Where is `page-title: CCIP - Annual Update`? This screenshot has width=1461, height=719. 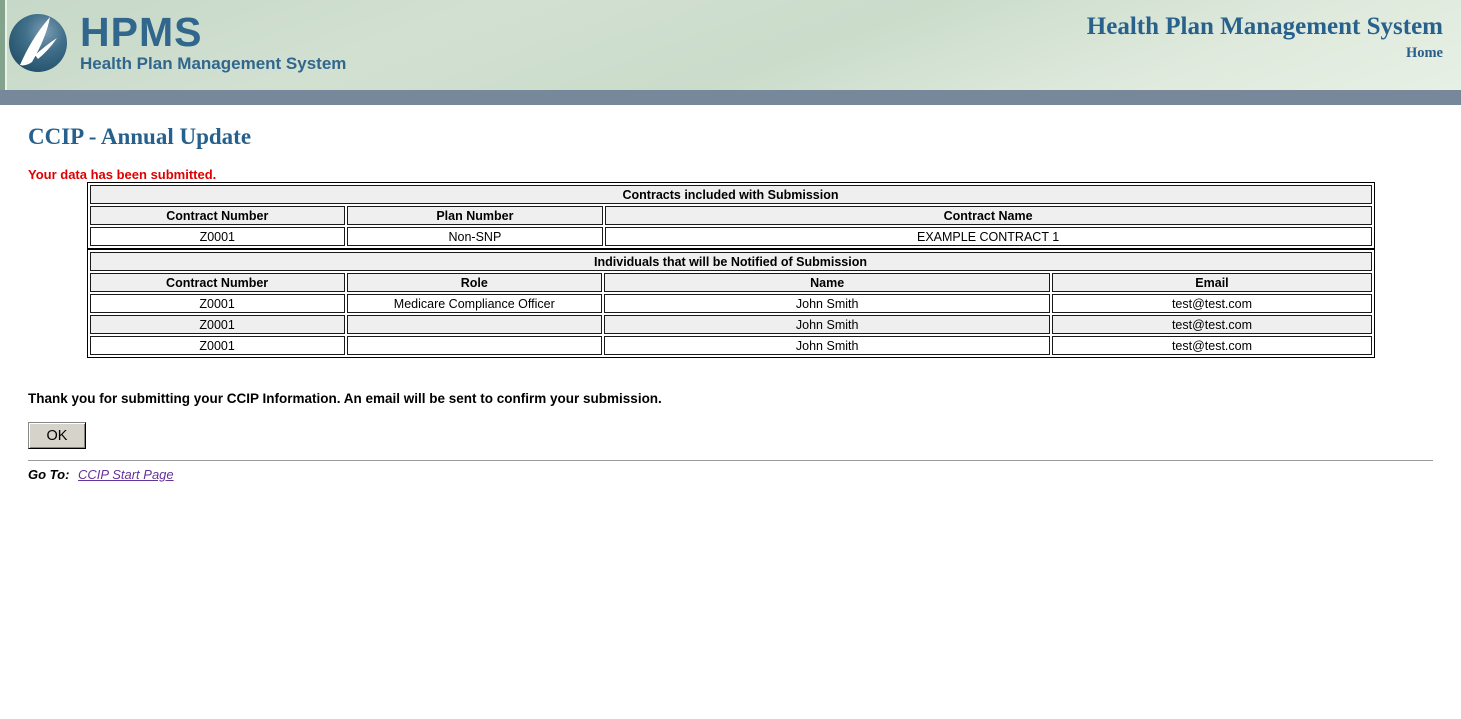 page-title: CCIP - Annual Update is located at coordinates (140, 136).